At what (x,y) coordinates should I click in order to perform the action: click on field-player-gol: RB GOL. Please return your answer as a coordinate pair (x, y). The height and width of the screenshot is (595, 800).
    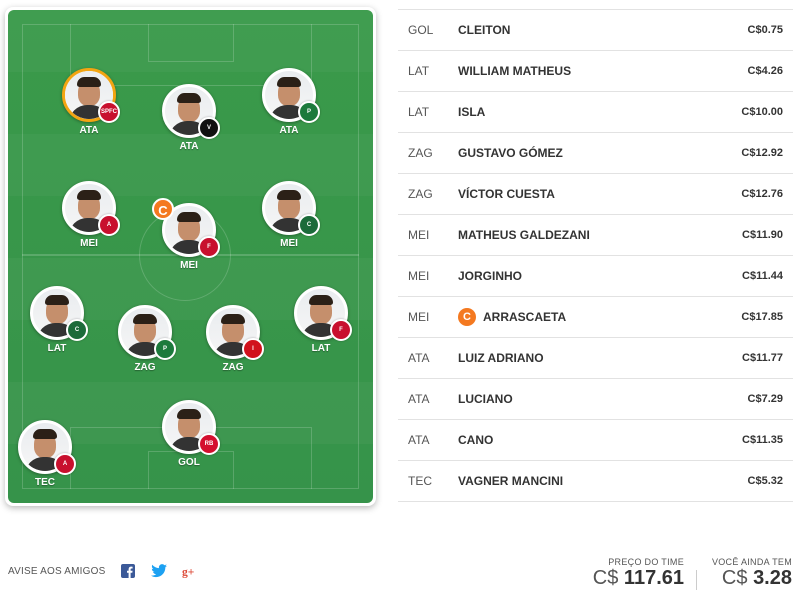
    Looking at the image, I should click on (189, 434).